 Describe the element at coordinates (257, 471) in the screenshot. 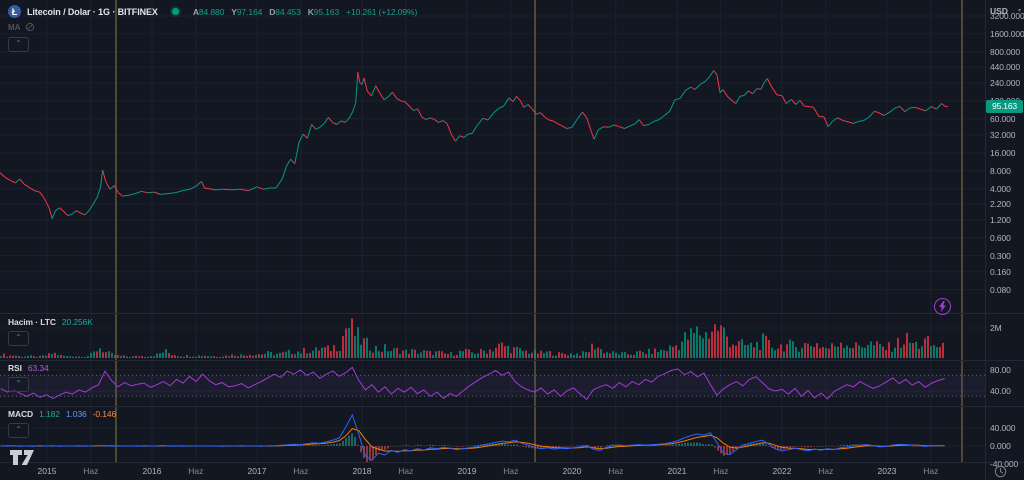

I see `time-axis-label: 2017` at that location.